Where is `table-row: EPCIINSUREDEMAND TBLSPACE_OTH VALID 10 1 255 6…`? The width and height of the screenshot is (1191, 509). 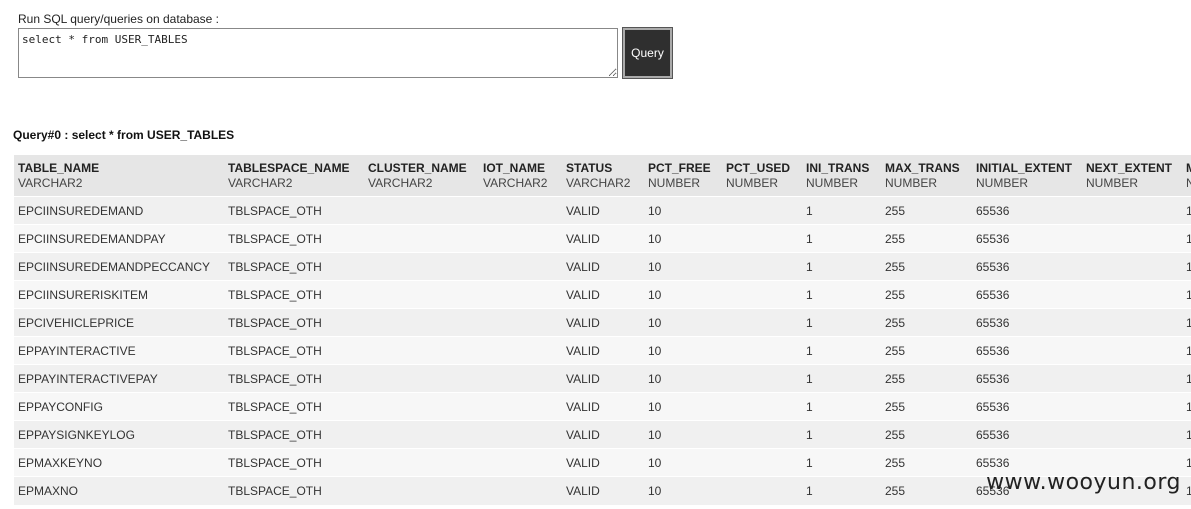
table-row: EPCIINSUREDEMAND TBLSPACE_OTH VALID 10 1 255 6… is located at coordinates (602, 210).